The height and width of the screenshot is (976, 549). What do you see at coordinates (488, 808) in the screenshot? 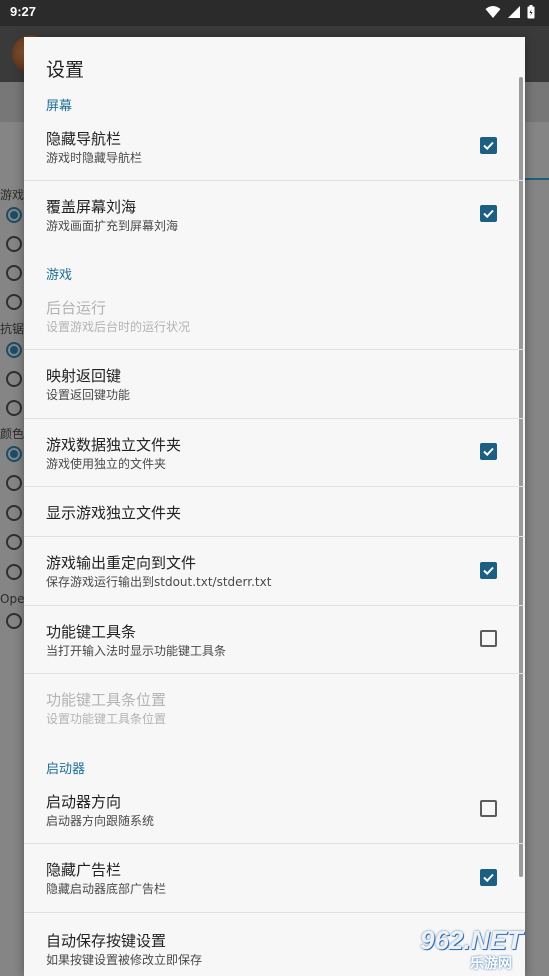
I see `checkbox-launcher-orientation` at bounding box center [488, 808].